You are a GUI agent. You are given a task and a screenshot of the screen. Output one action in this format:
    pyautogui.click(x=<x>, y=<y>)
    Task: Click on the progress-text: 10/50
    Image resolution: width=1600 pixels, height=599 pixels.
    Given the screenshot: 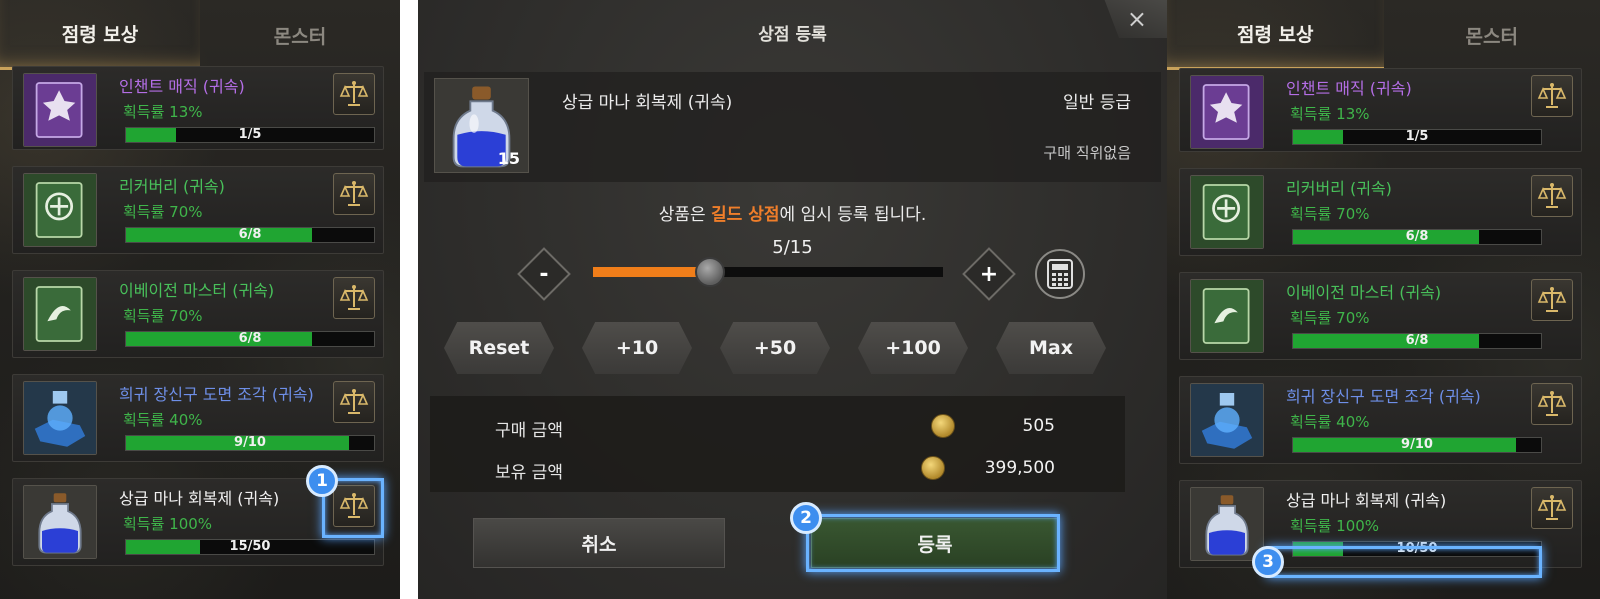 What is the action you would take?
    pyautogui.click(x=1417, y=548)
    